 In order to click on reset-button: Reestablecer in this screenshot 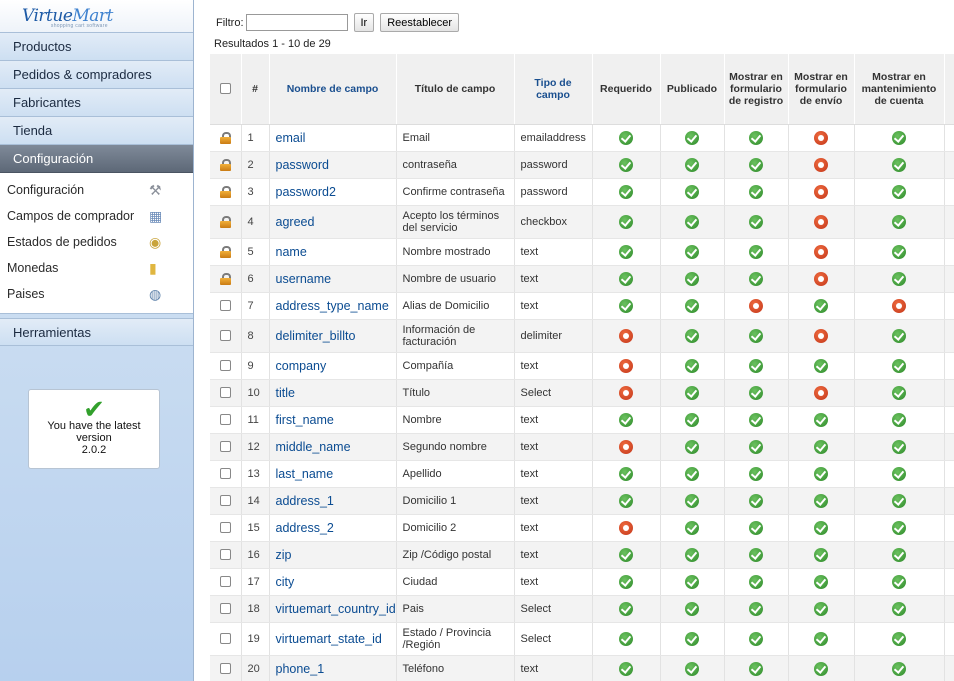, I will do `click(420, 22)`.